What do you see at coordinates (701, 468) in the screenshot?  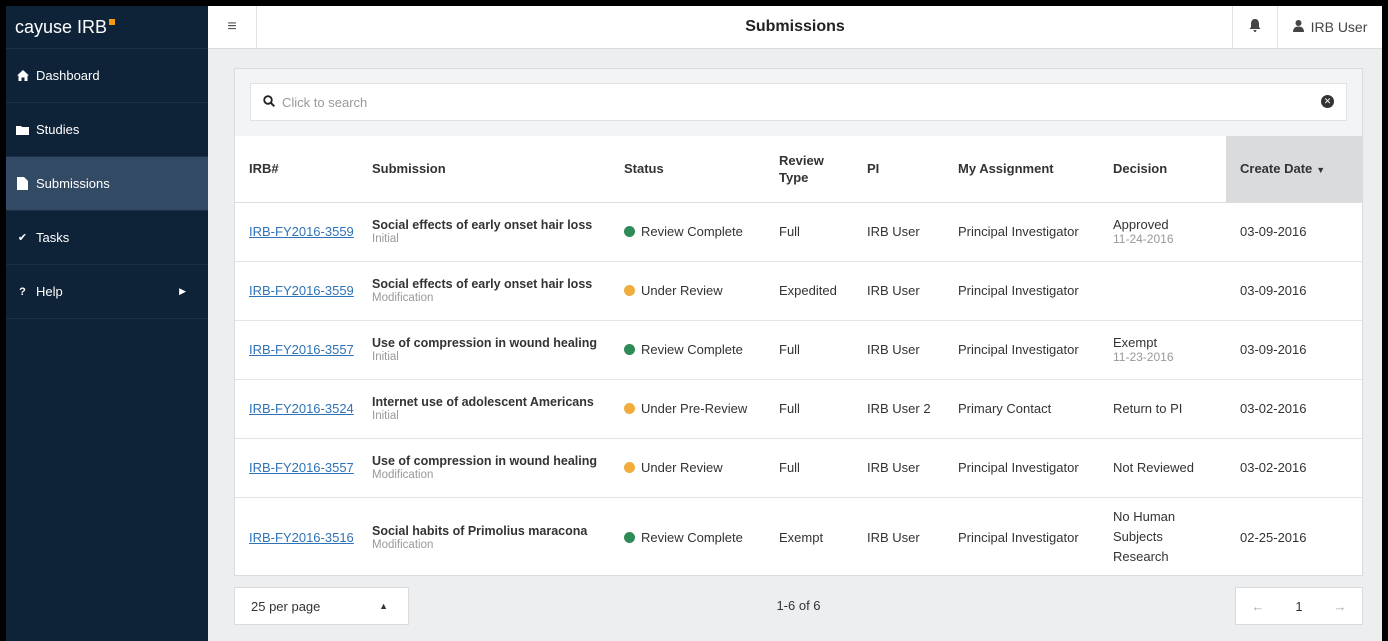 I see `status-cell: Under Review` at bounding box center [701, 468].